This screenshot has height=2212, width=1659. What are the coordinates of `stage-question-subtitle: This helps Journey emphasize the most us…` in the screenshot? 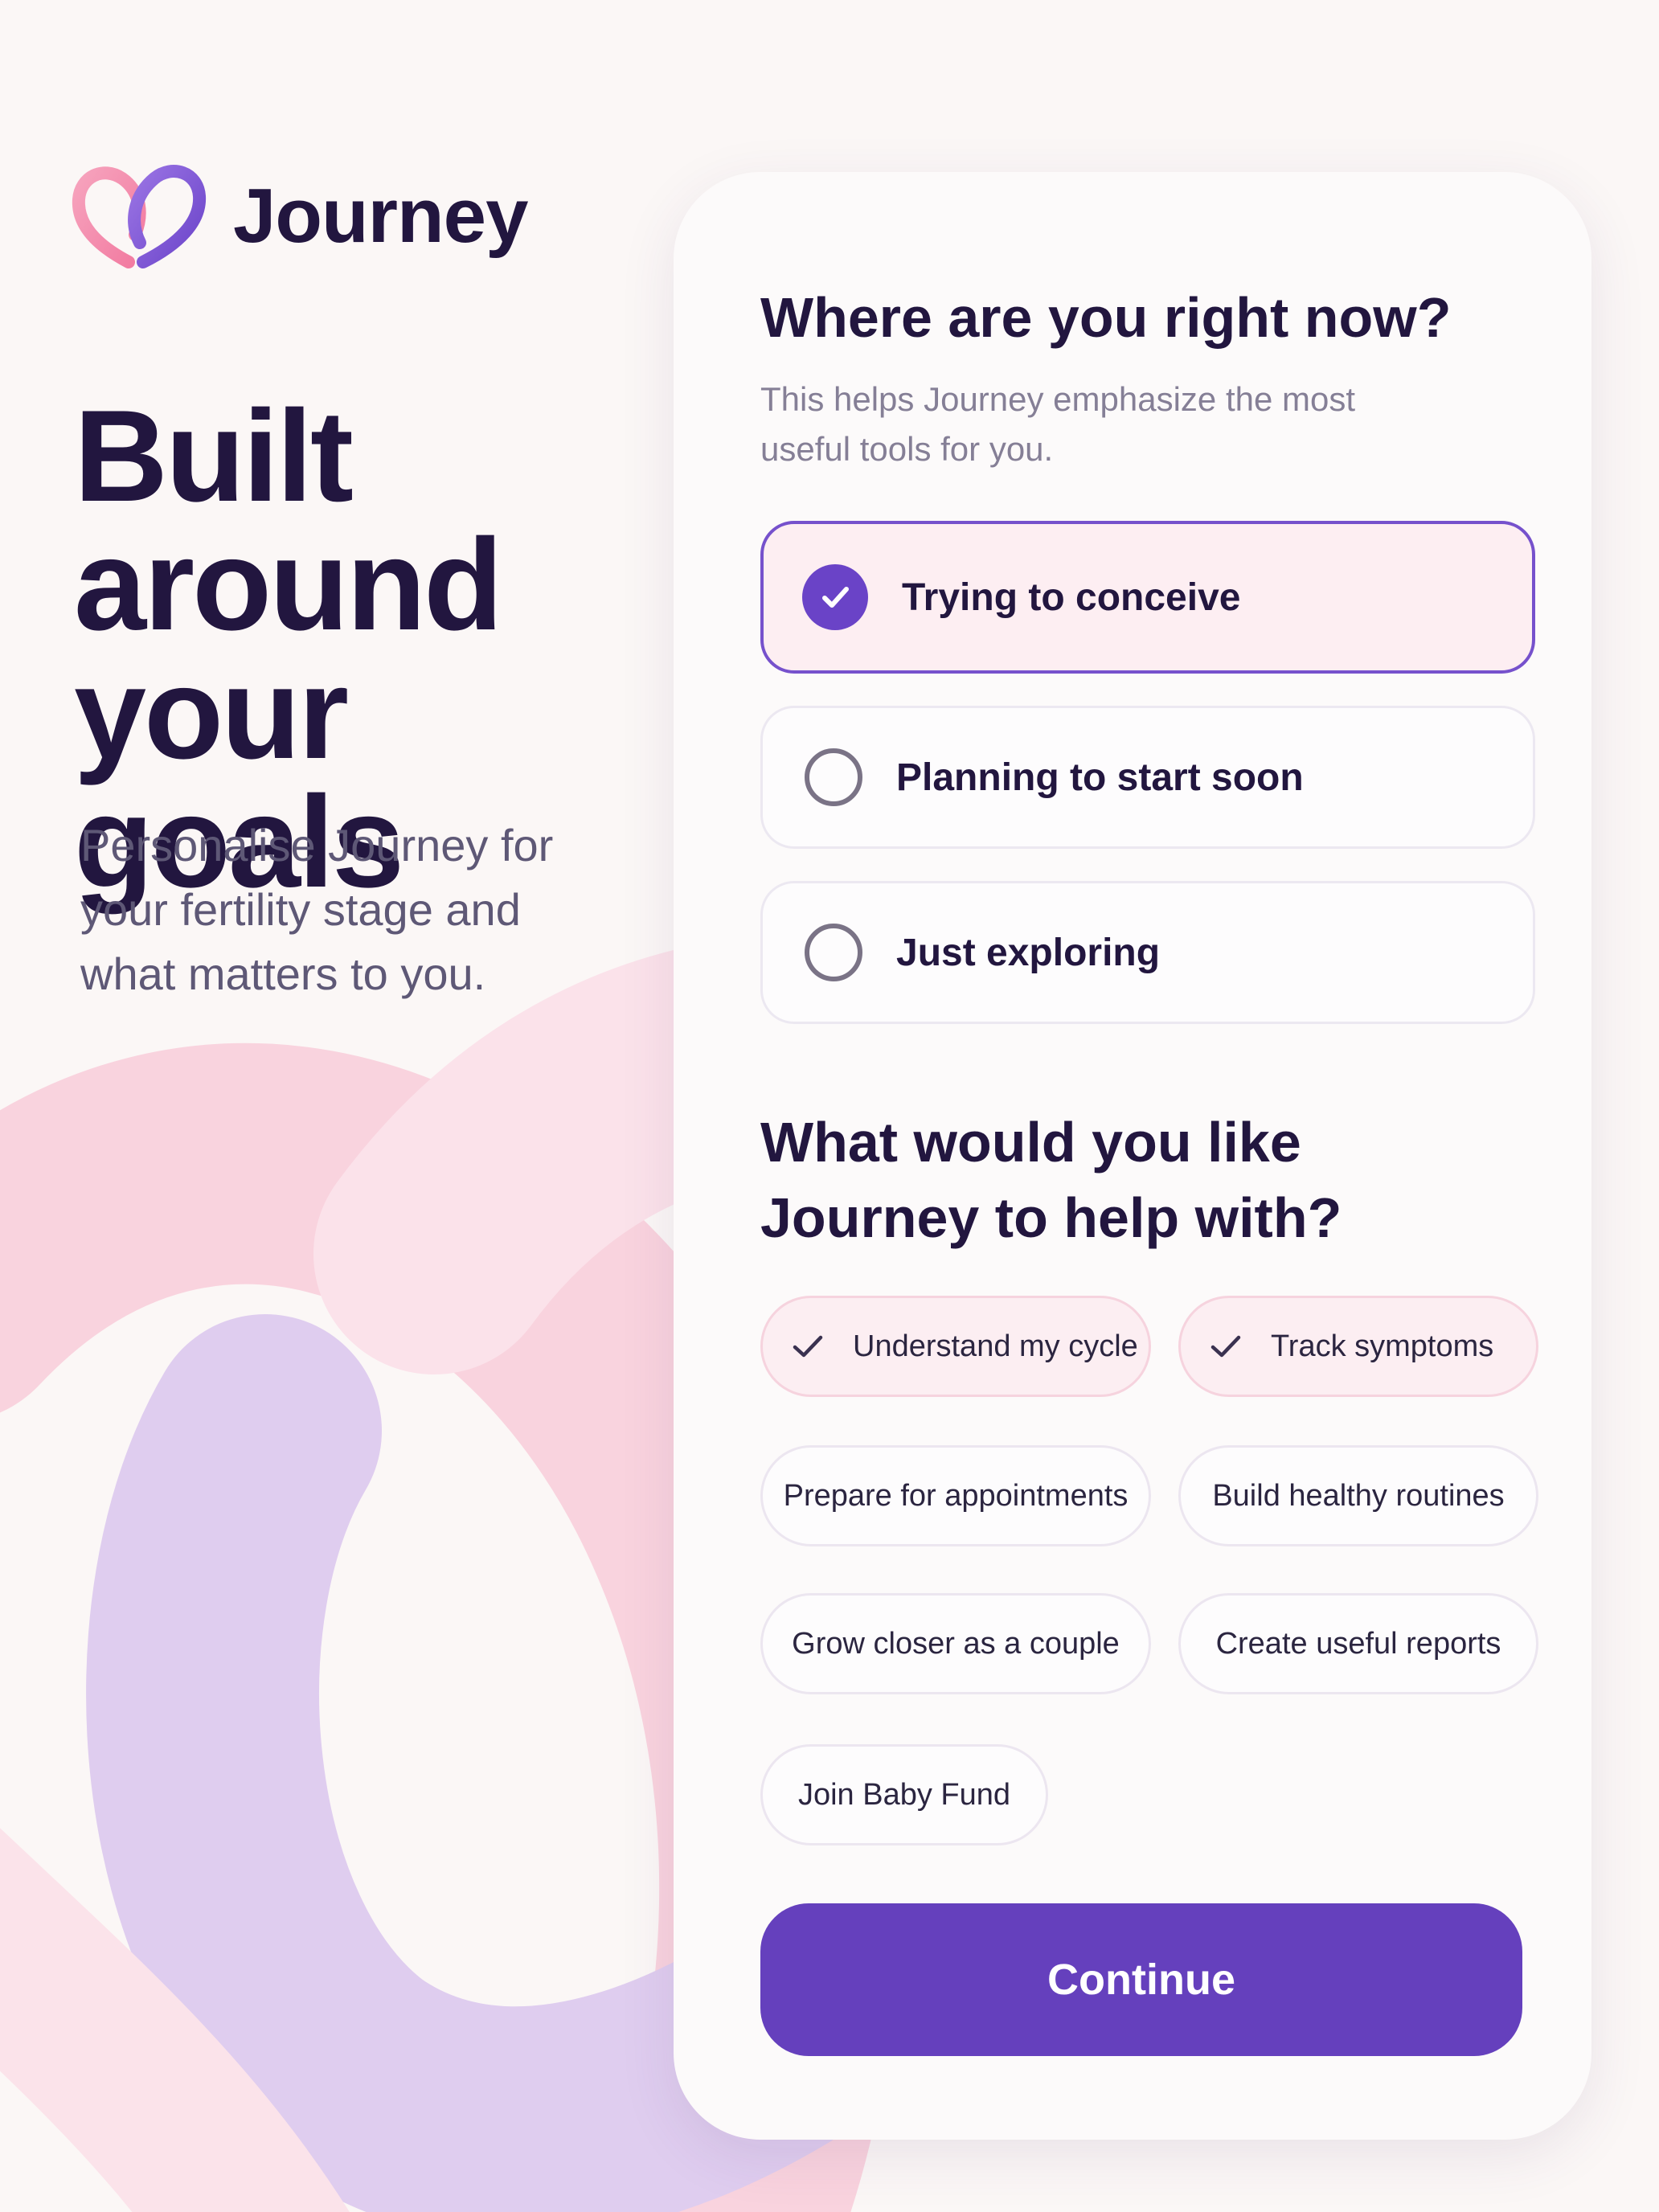 It's located at (1058, 424).